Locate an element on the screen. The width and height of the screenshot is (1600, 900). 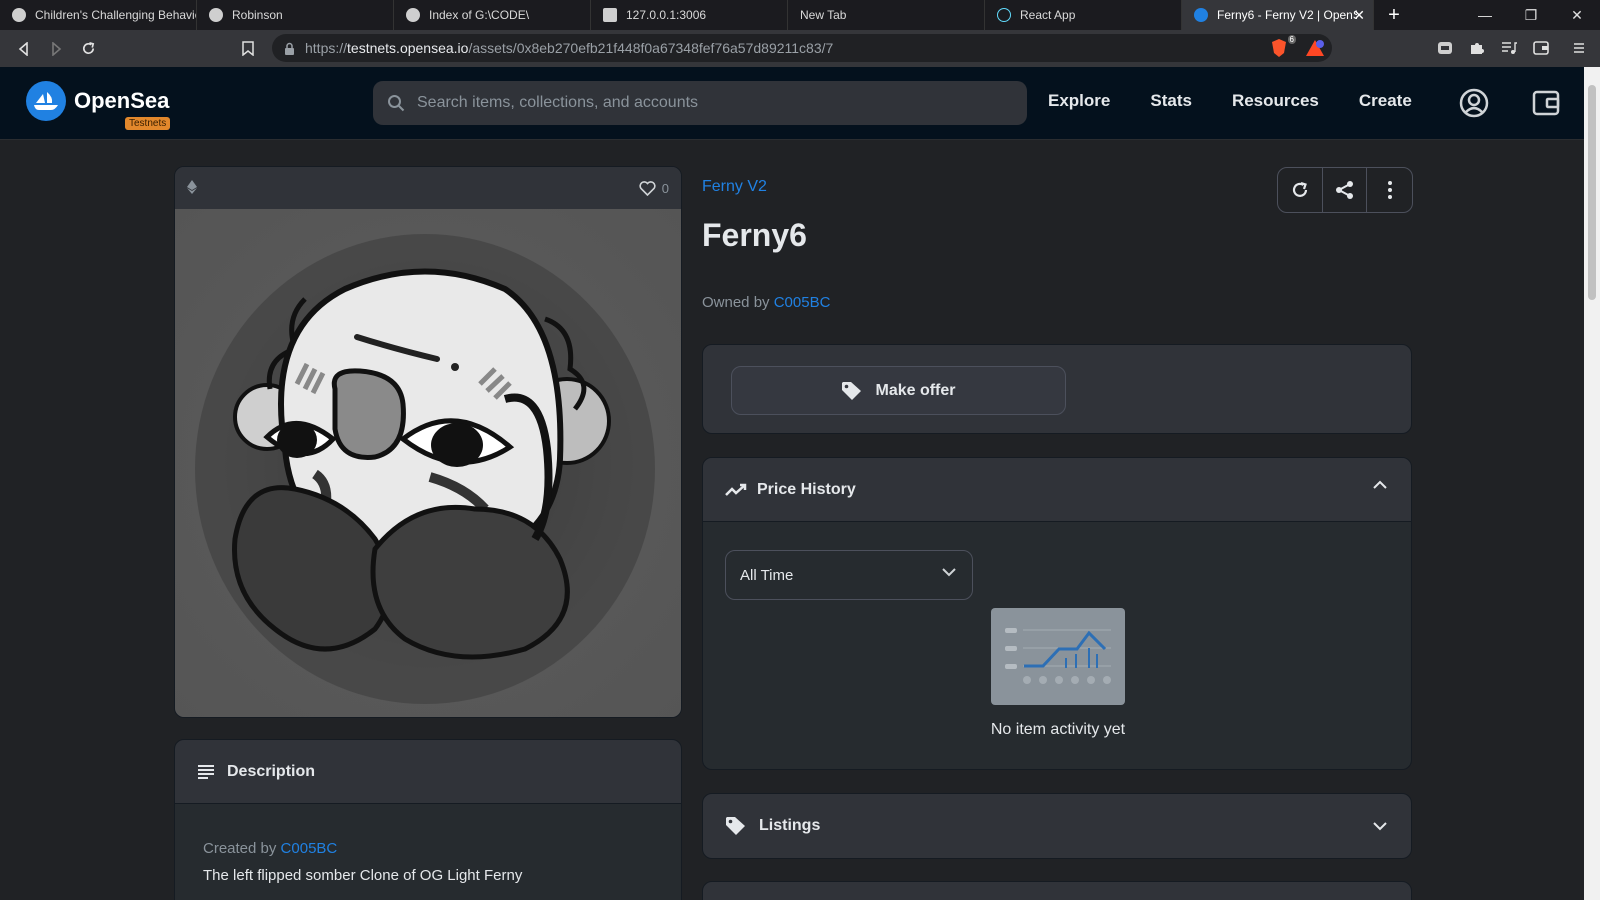
back-button is located at coordinates (24, 49).